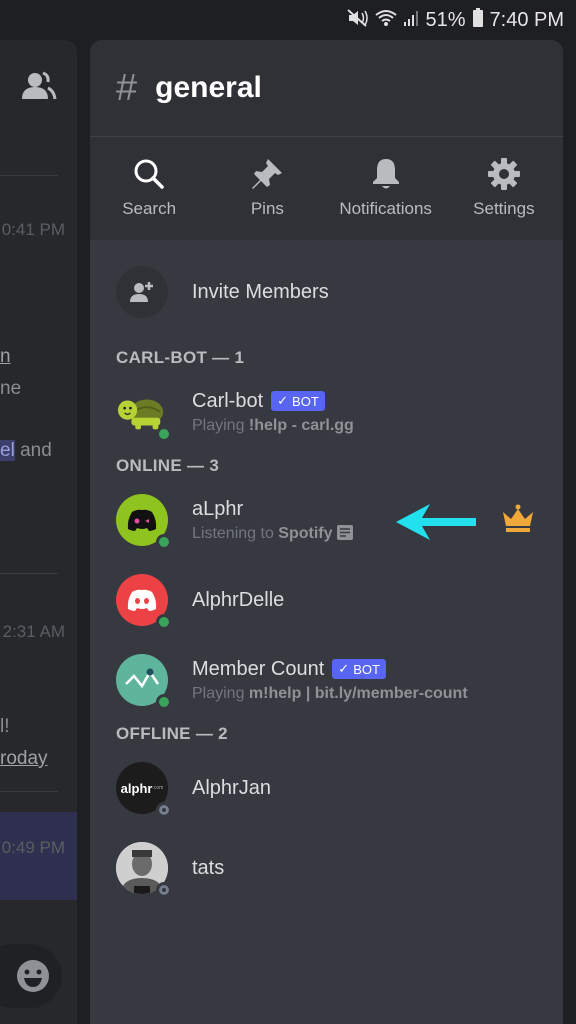 This screenshot has width=576, height=1024. I want to click on member-name: AlphrJan, so click(231, 787).